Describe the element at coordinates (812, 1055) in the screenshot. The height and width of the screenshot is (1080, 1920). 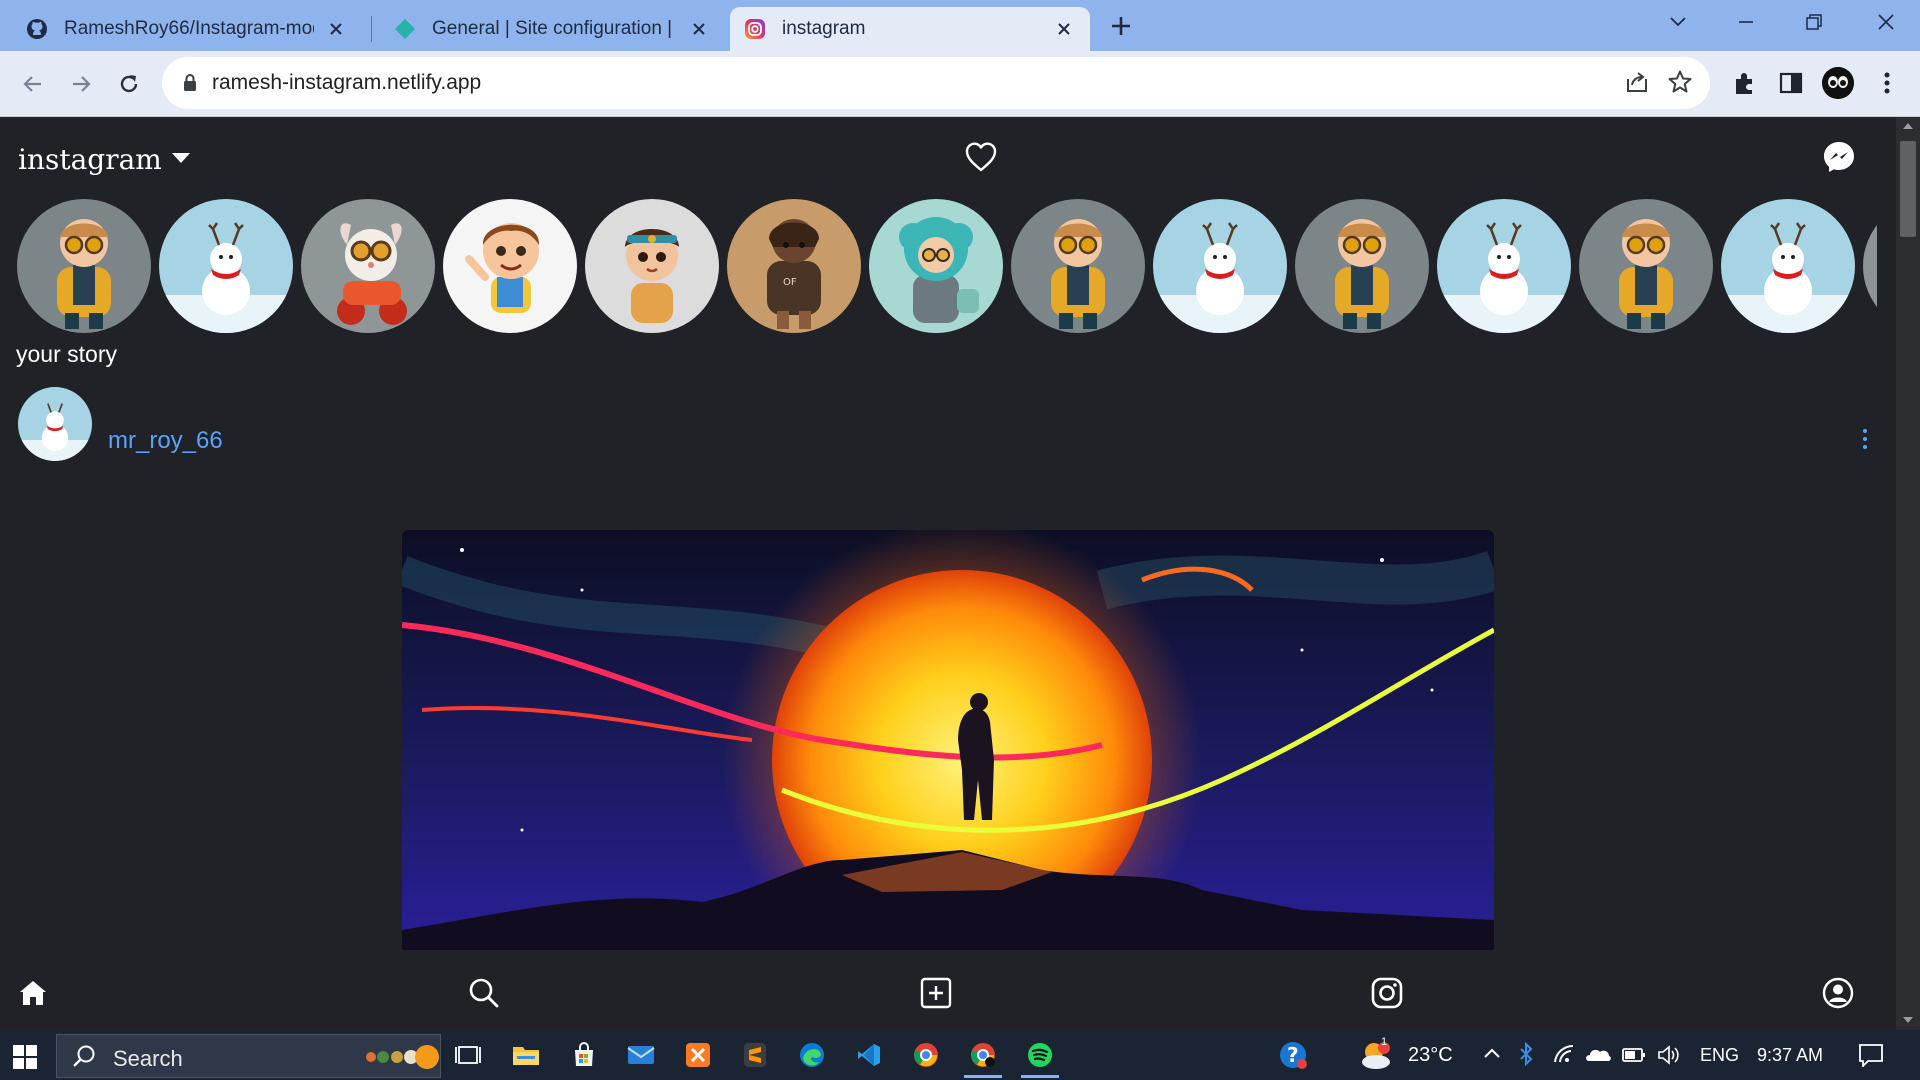
I see `edge-icon` at that location.